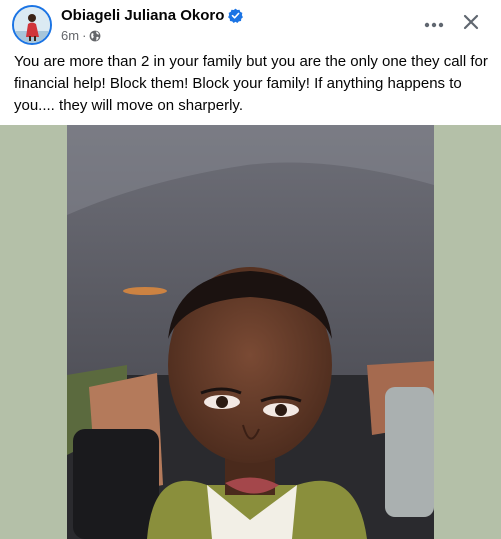 The width and height of the screenshot is (501, 539). I want to click on close-icon, so click(471, 24).